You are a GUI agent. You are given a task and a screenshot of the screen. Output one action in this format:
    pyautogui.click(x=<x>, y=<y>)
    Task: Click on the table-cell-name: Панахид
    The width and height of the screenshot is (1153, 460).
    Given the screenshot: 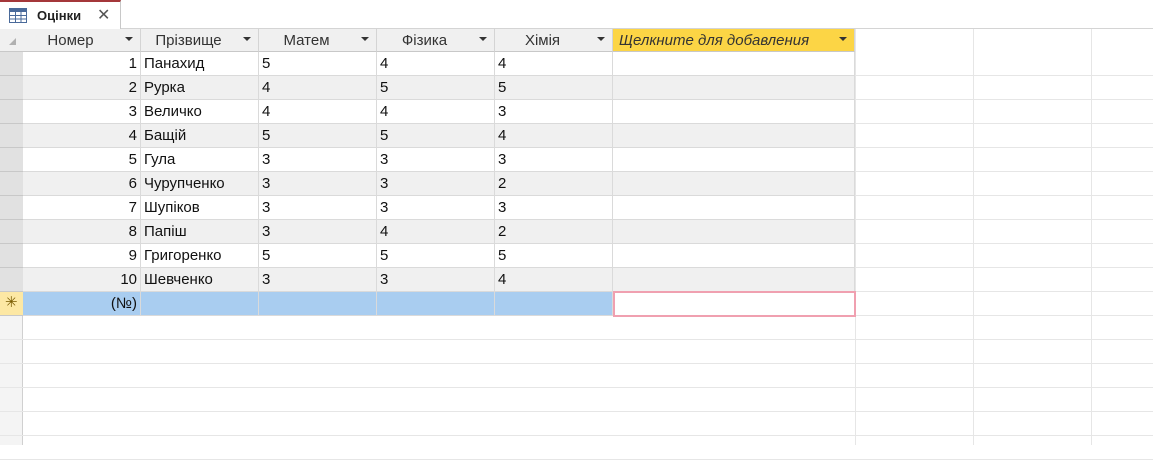 What is the action you would take?
    pyautogui.click(x=200, y=63)
    